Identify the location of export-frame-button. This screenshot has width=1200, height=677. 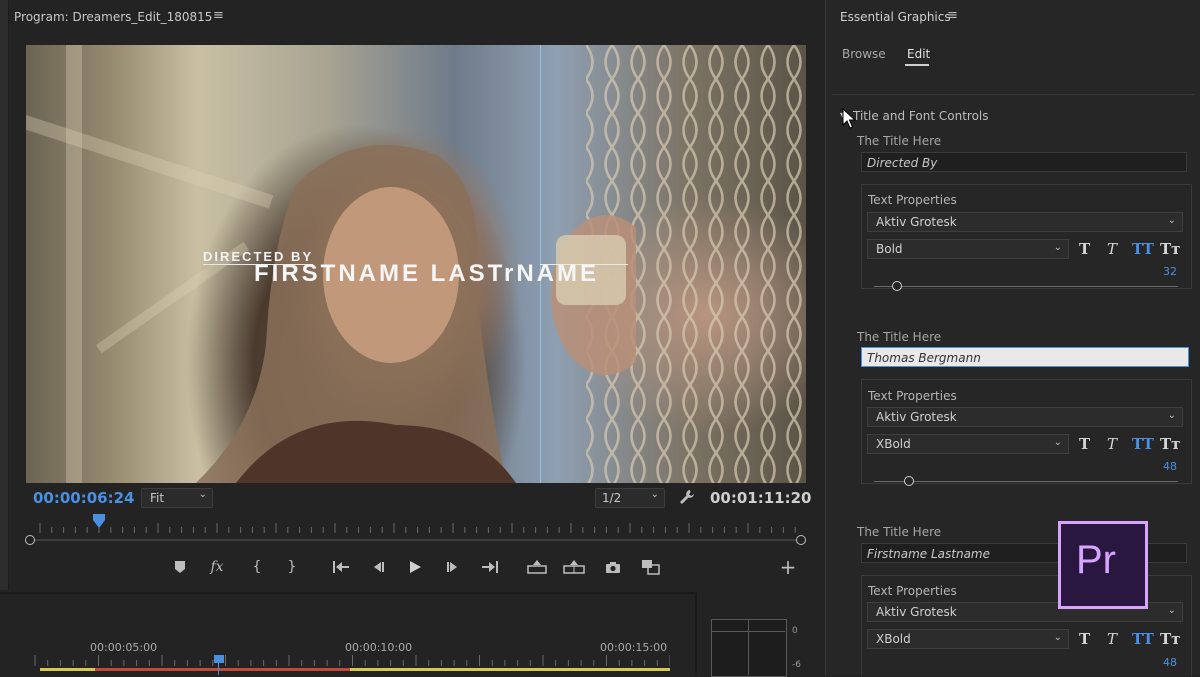
(613, 567).